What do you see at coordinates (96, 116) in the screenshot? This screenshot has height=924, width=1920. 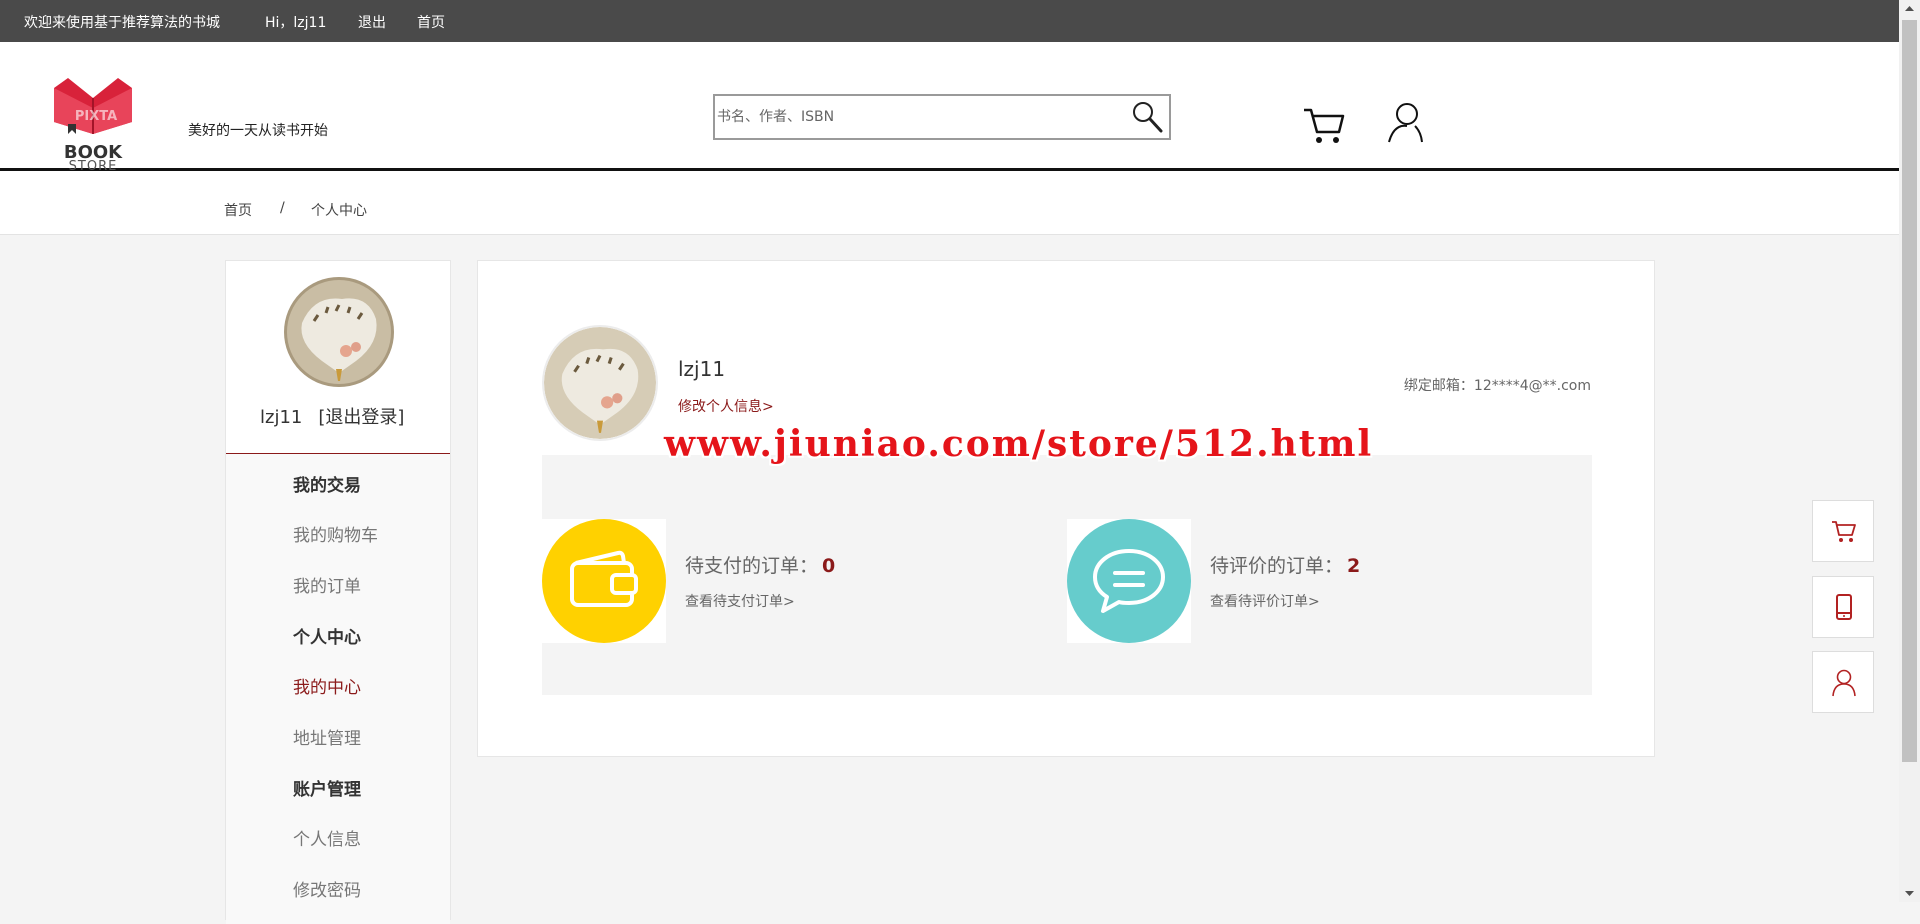 I see `logo-watermark: PIXTA` at bounding box center [96, 116].